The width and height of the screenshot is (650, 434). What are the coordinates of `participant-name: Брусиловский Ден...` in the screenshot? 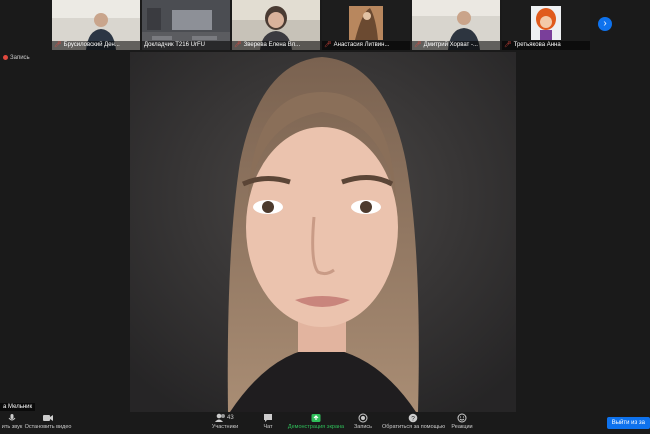 It's located at (91, 45).